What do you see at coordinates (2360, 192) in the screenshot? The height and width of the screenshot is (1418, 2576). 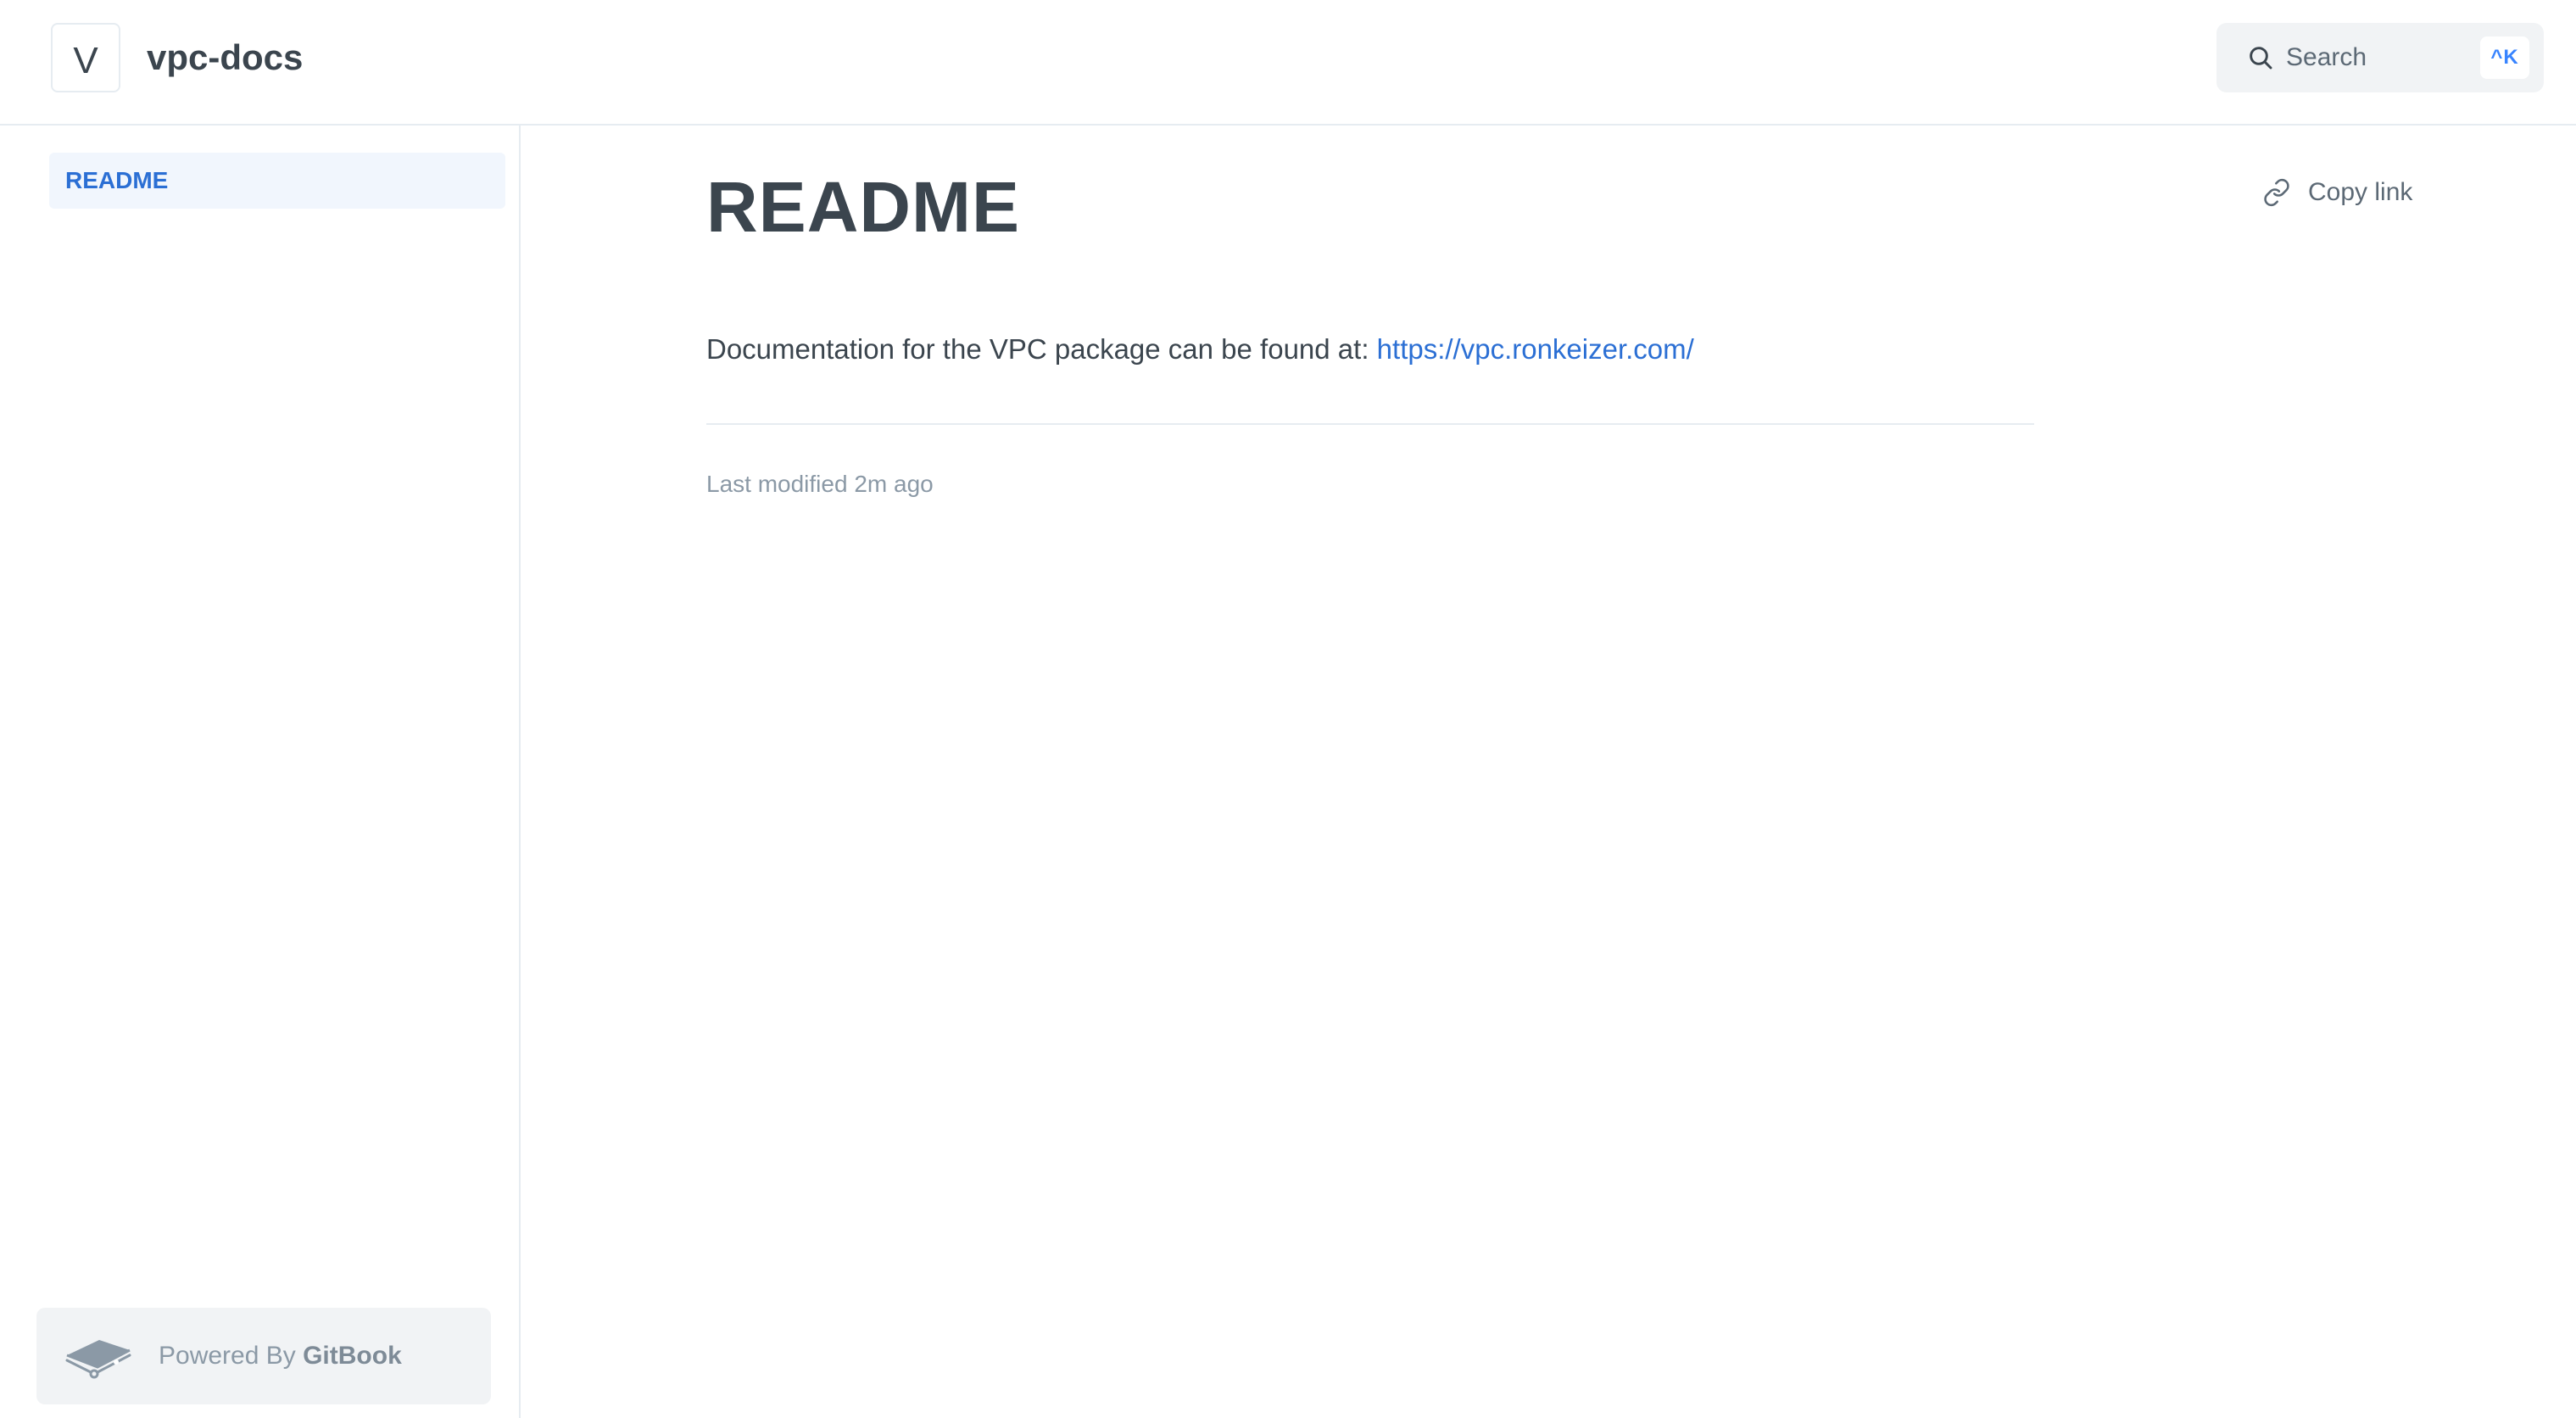 I see `copy-link-label: Copy link` at bounding box center [2360, 192].